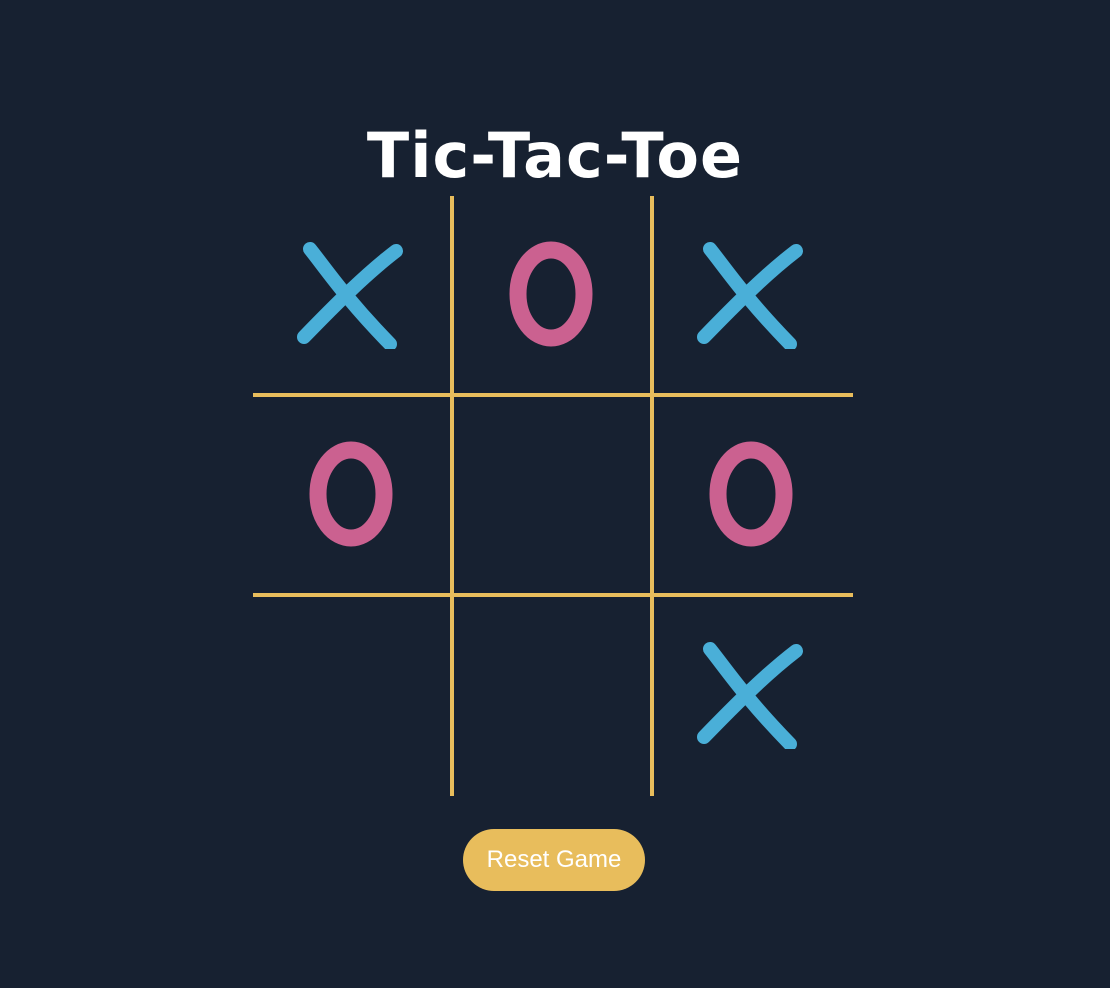 This screenshot has height=988, width=1110. I want to click on game-title: Tic-Tac-Toe, so click(555, 155).